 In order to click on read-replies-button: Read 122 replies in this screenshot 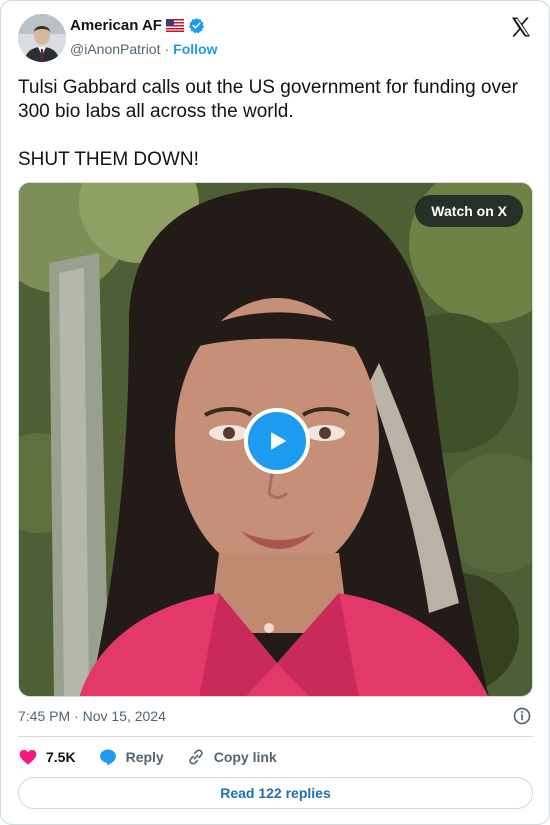, I will do `click(275, 793)`.